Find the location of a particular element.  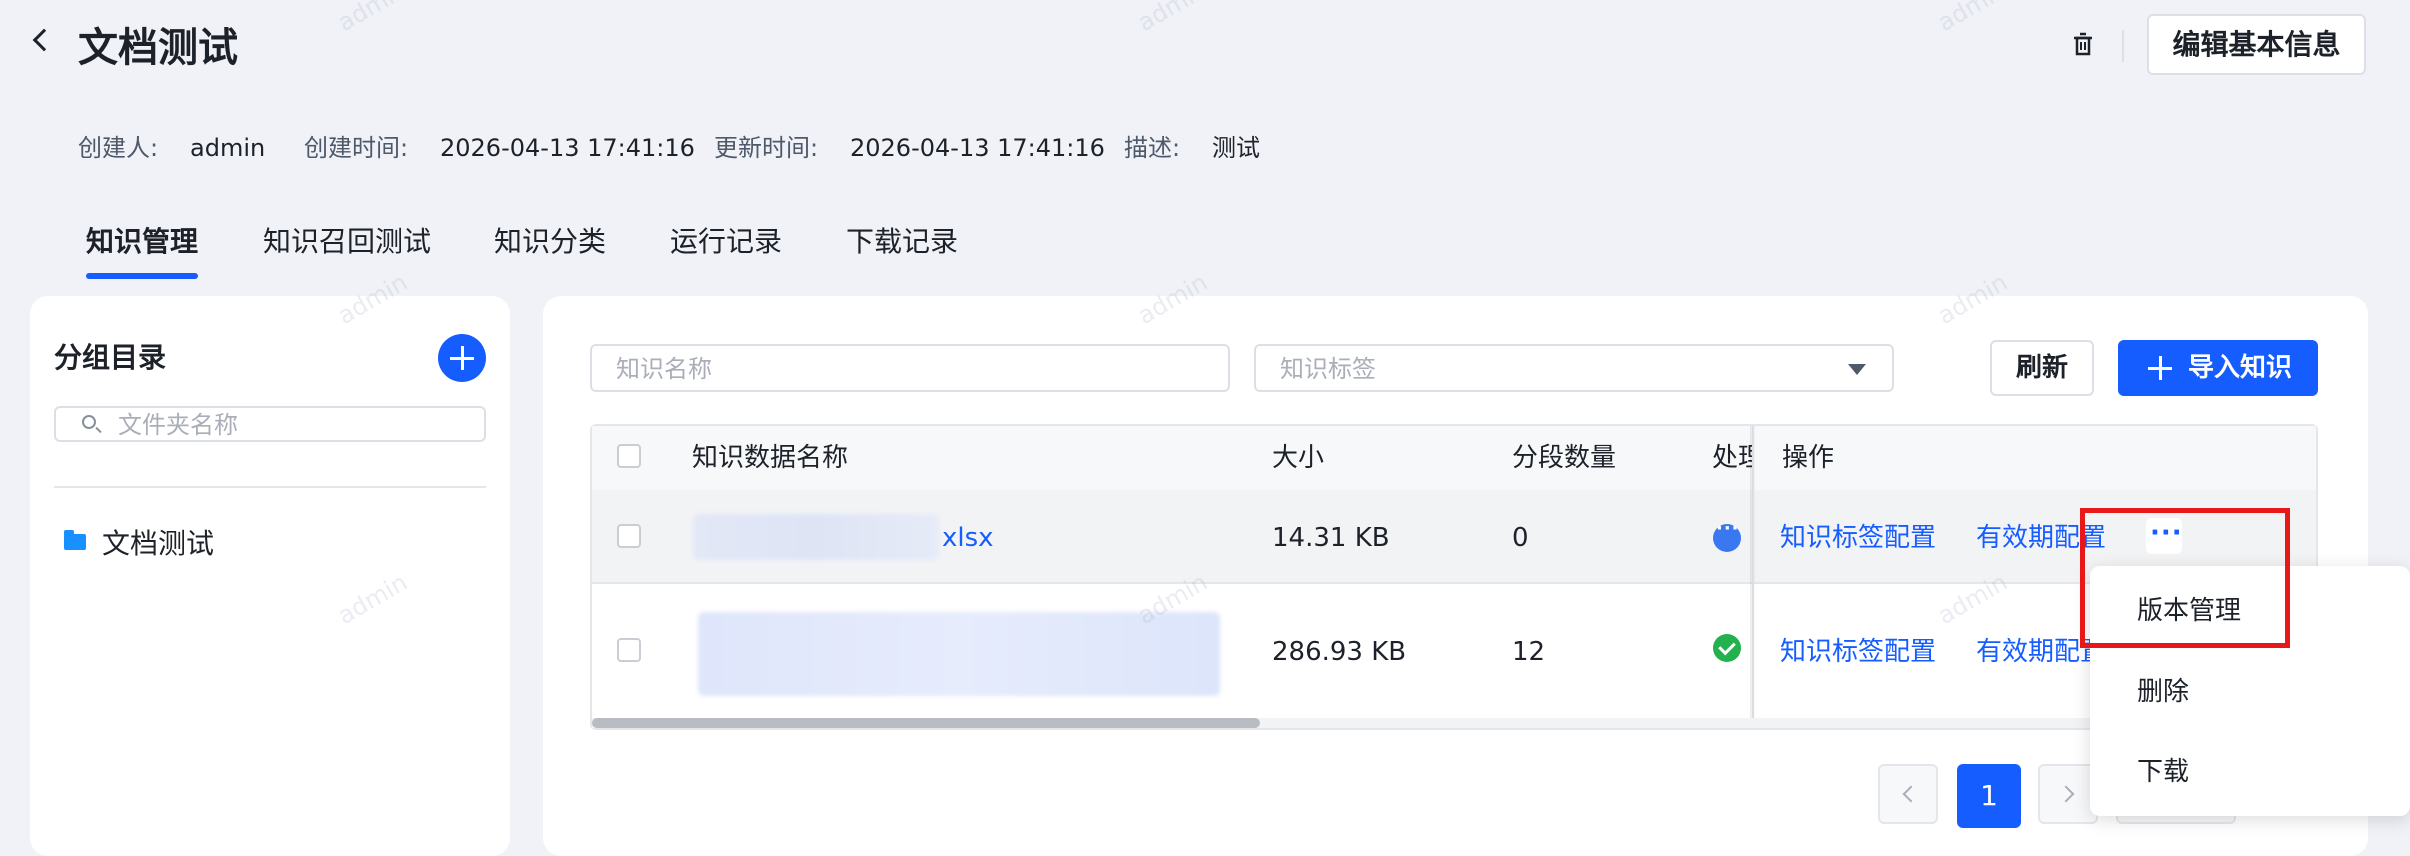

trash-icon is located at coordinates (2083, 45).